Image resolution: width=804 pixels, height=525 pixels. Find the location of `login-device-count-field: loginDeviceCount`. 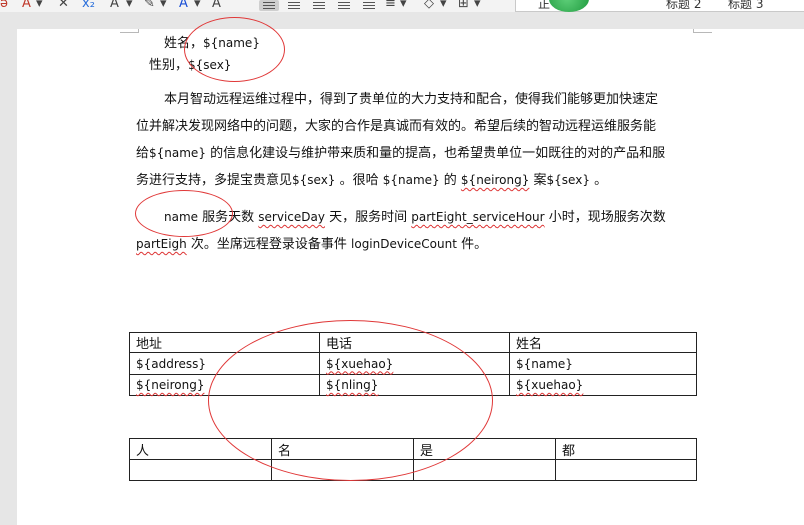

login-device-count-field: loginDeviceCount is located at coordinates (404, 244).